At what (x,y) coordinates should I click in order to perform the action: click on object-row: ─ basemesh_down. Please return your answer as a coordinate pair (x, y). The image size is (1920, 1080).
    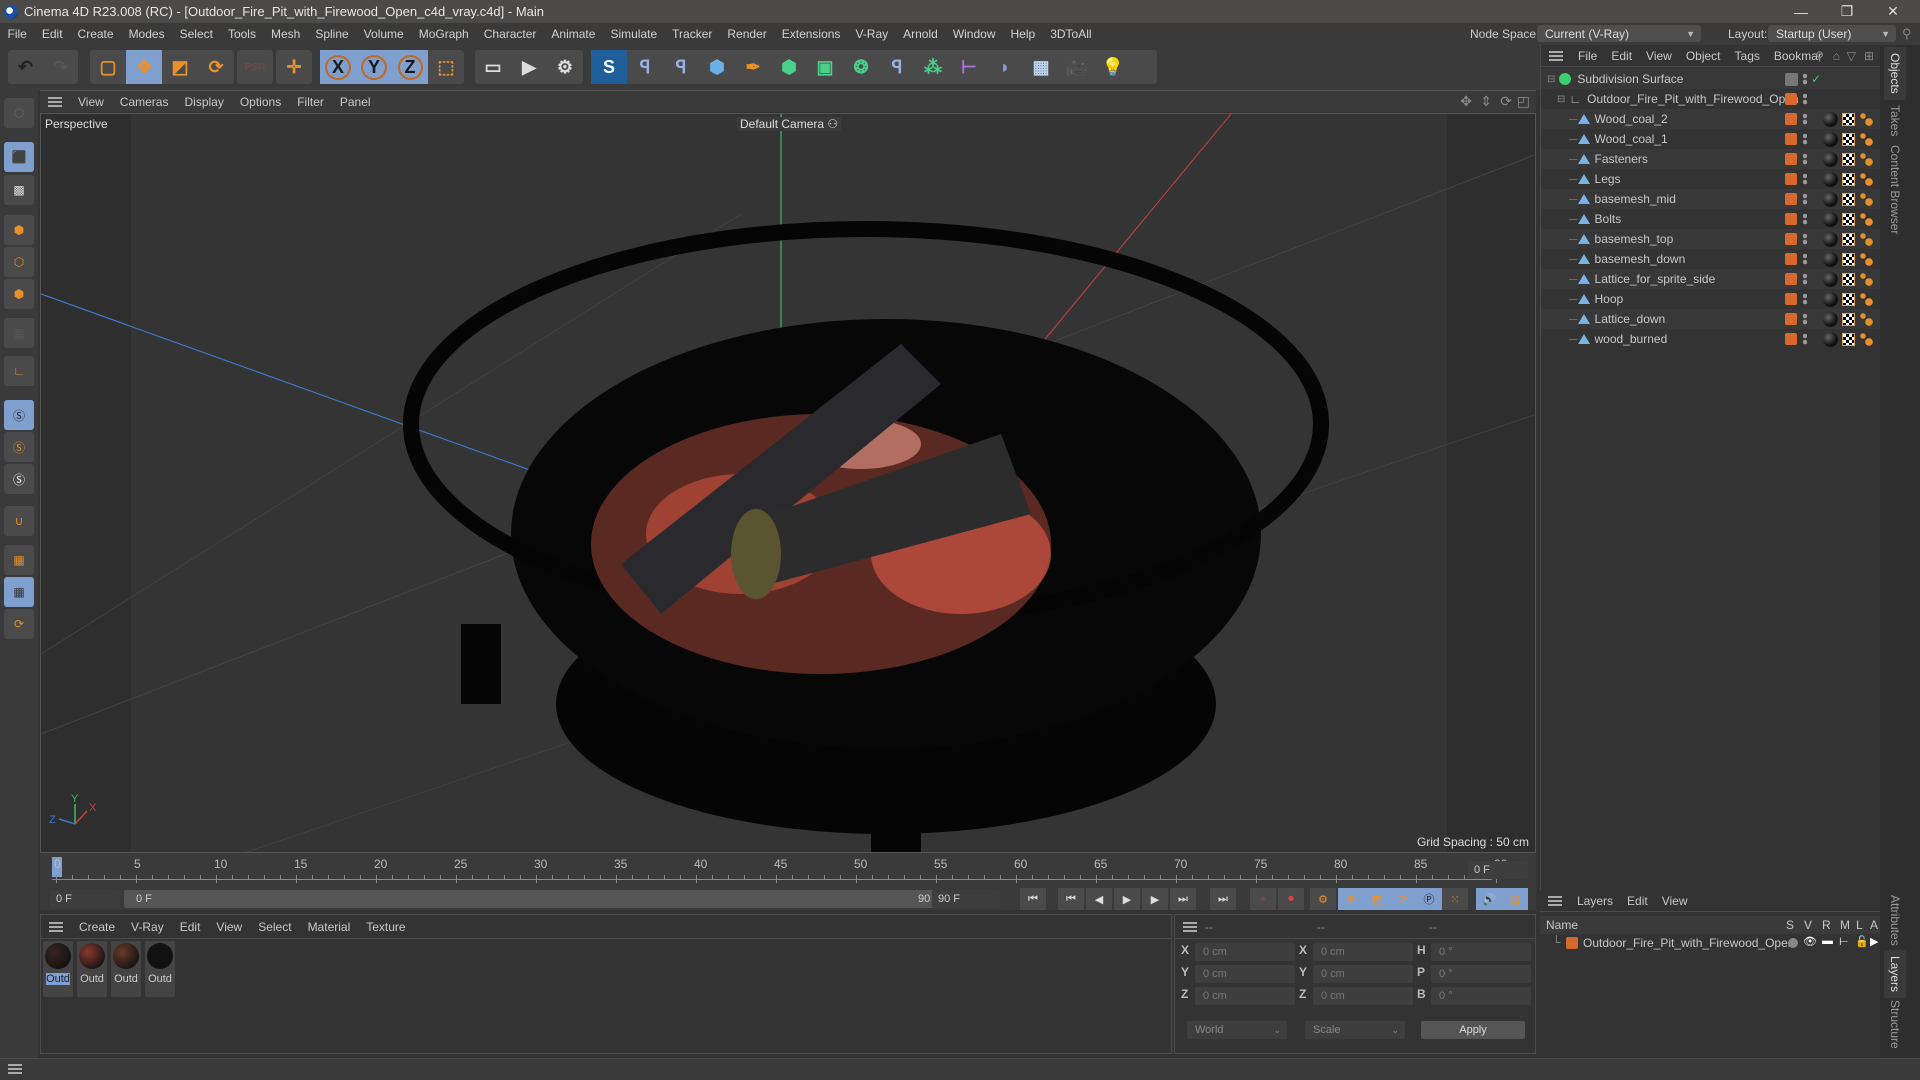
    Looking at the image, I should click on (1710, 259).